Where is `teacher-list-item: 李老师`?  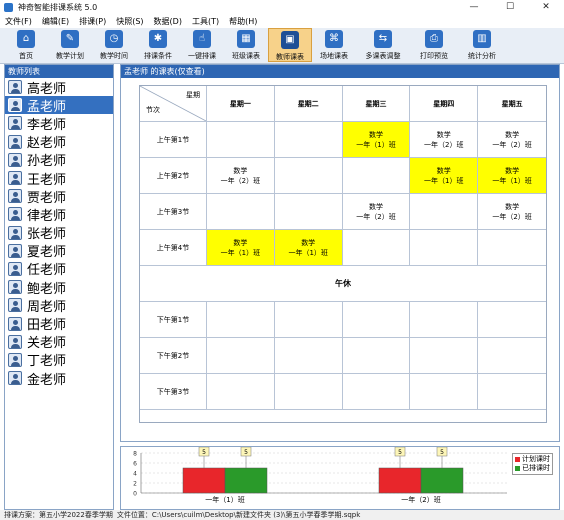
teacher-list-item: 李老师 is located at coordinates (59, 123).